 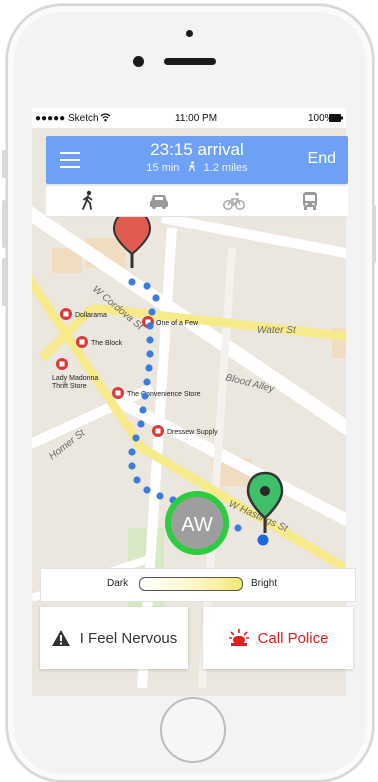 What do you see at coordinates (91, 315) in the screenshot?
I see `svg-text: Dollarama` at bounding box center [91, 315].